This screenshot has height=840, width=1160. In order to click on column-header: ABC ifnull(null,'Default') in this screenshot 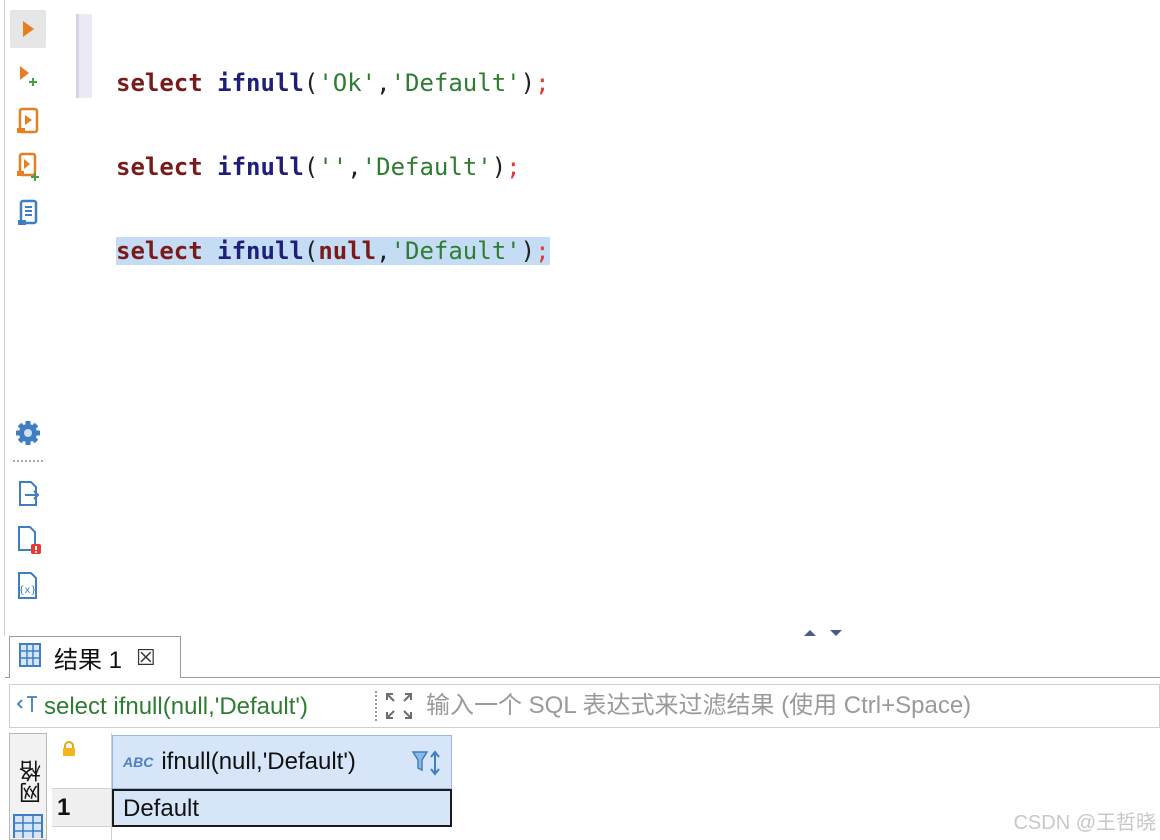, I will do `click(282, 762)`.